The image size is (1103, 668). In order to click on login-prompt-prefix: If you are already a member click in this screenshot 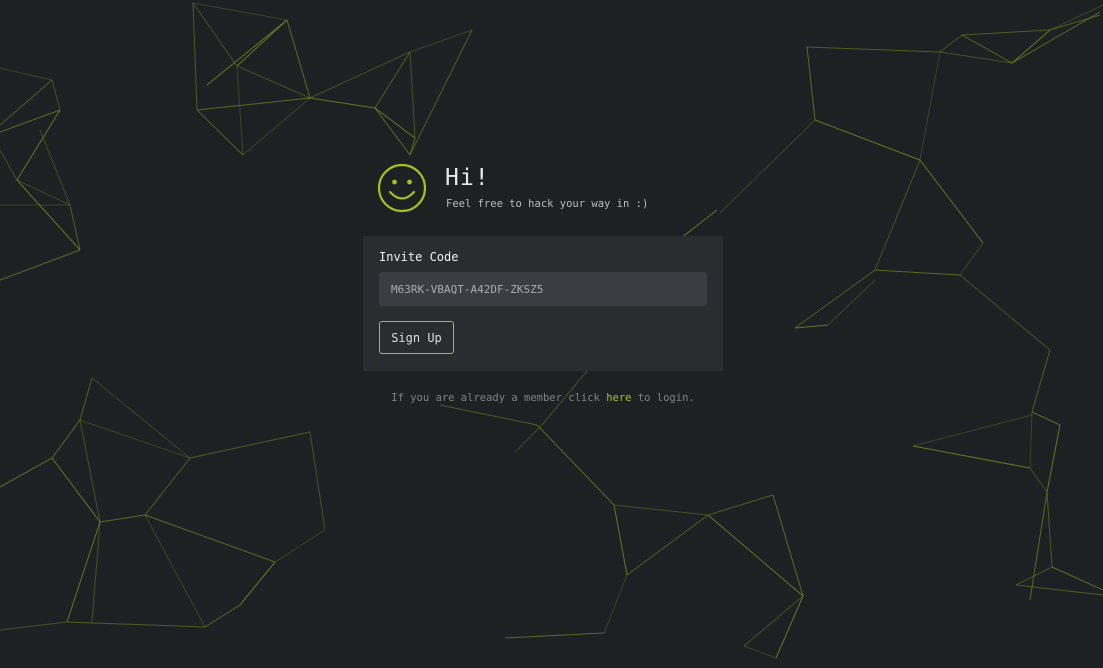, I will do `click(499, 398)`.